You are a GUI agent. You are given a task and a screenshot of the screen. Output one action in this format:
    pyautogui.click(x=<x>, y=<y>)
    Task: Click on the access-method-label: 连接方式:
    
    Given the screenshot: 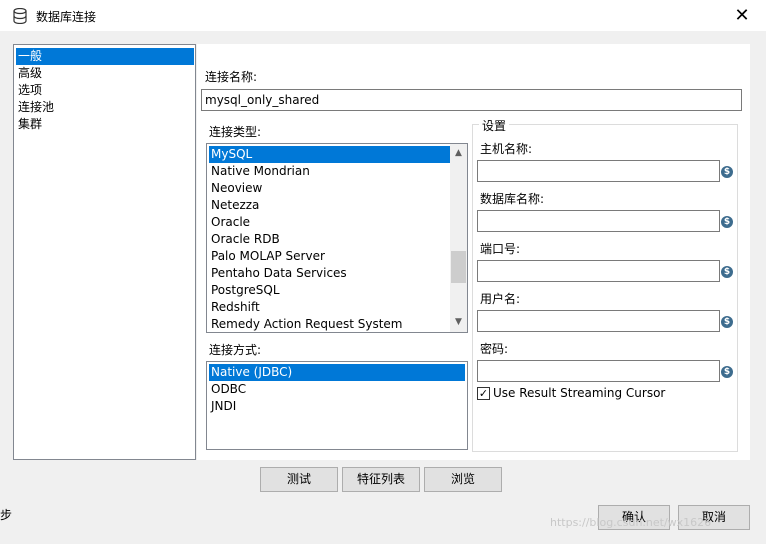 What is the action you would take?
    pyautogui.click(x=235, y=350)
    